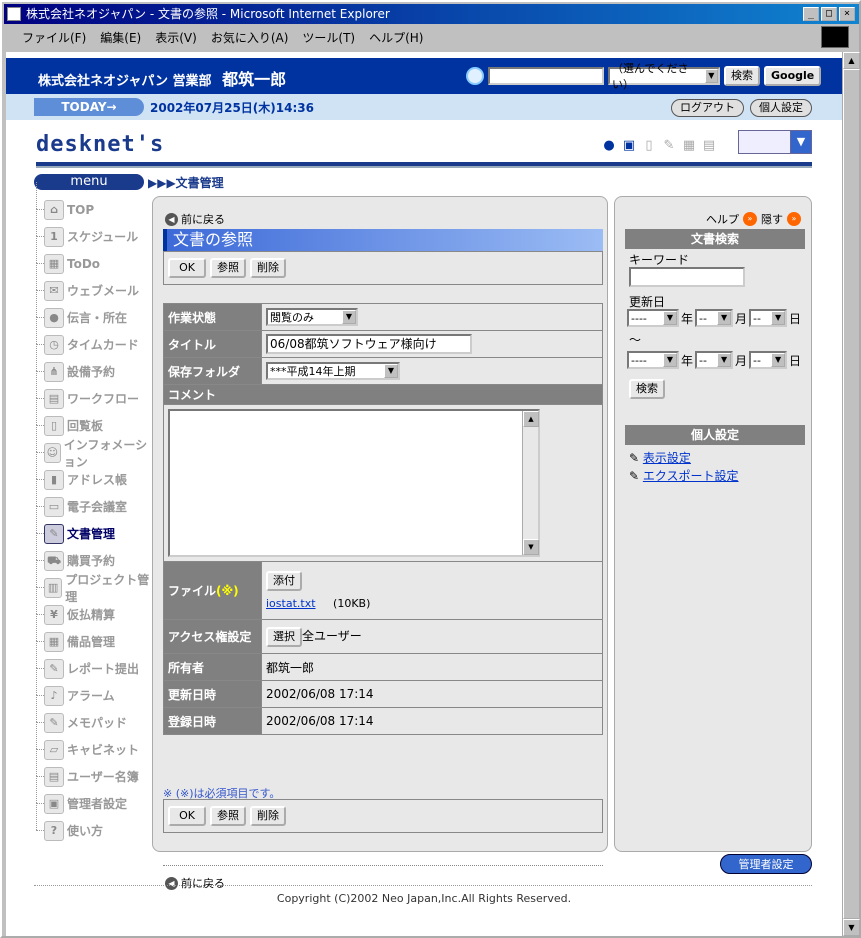 This screenshot has height=938, width=861. What do you see at coordinates (653, 318) in the screenshot?
I see `from-year-select: ---- ▼` at bounding box center [653, 318].